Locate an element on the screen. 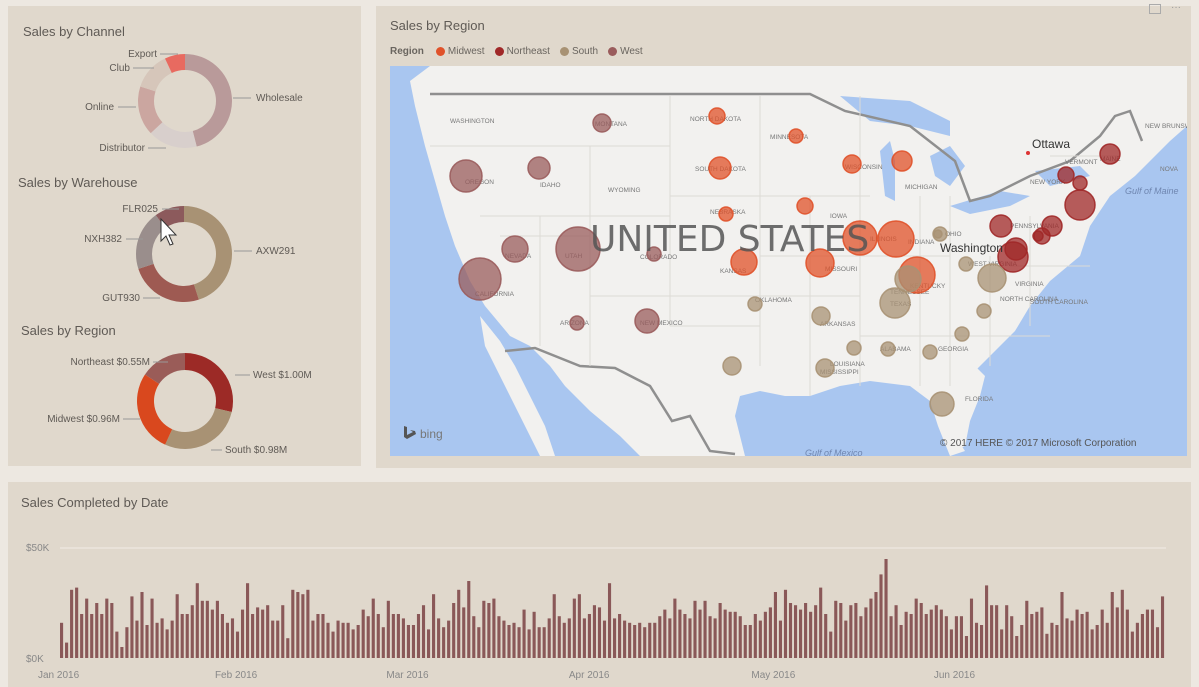  focus-mode-icon is located at coordinates (1155, 9).